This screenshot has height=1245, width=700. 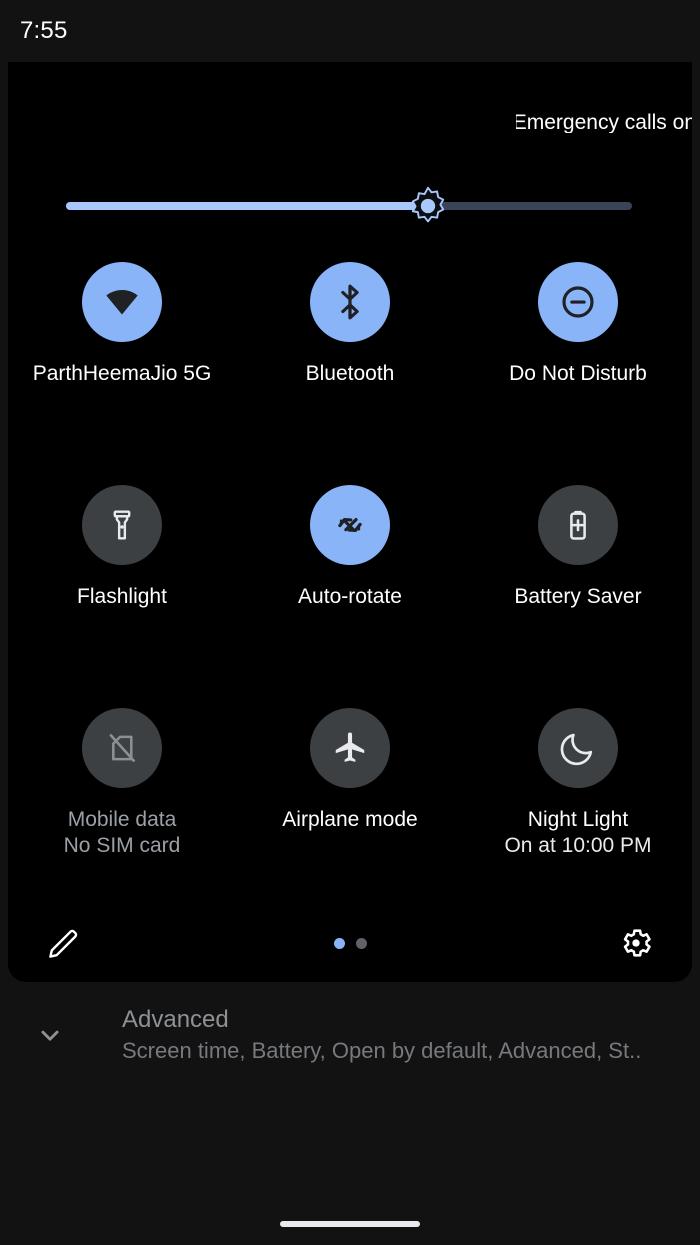 I want to click on home-gesture-pill, so click(x=350, y=1224).